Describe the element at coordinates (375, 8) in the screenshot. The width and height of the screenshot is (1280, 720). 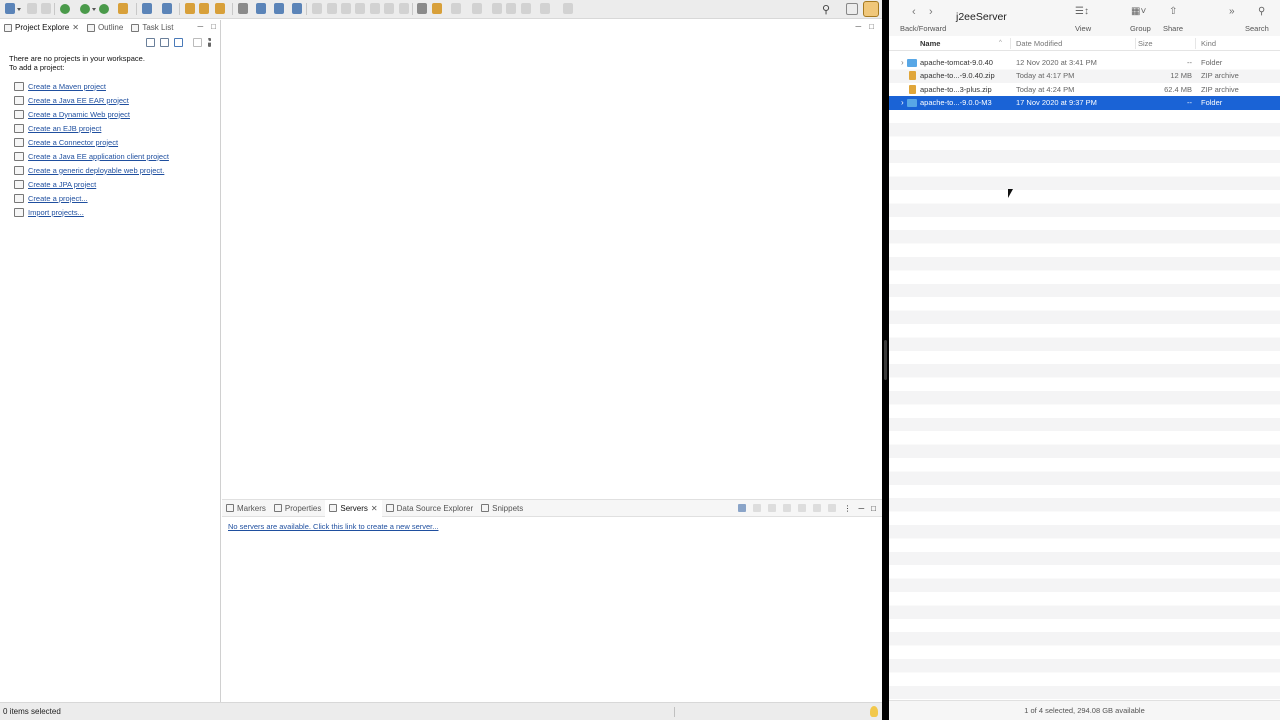
I see `step-into-icon` at that location.